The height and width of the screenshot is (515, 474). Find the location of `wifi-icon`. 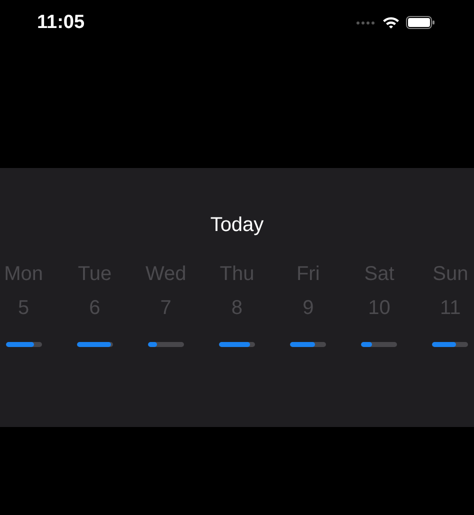

wifi-icon is located at coordinates (391, 22).